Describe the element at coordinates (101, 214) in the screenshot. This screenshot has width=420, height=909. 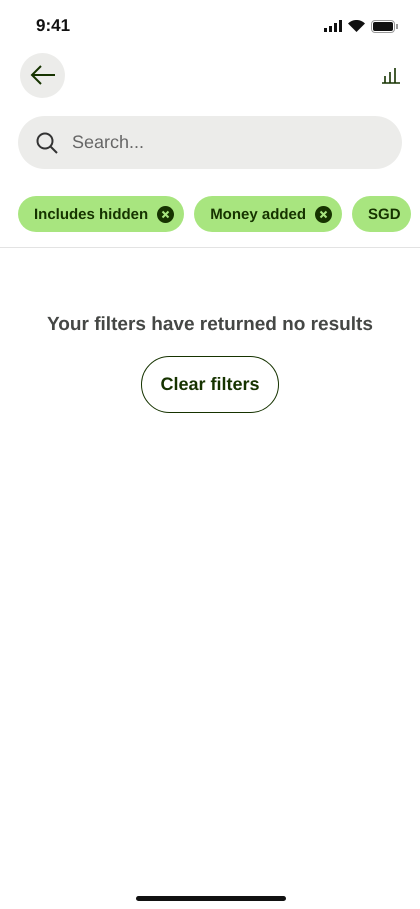
I see `filter-chip: Includes hidden` at that location.